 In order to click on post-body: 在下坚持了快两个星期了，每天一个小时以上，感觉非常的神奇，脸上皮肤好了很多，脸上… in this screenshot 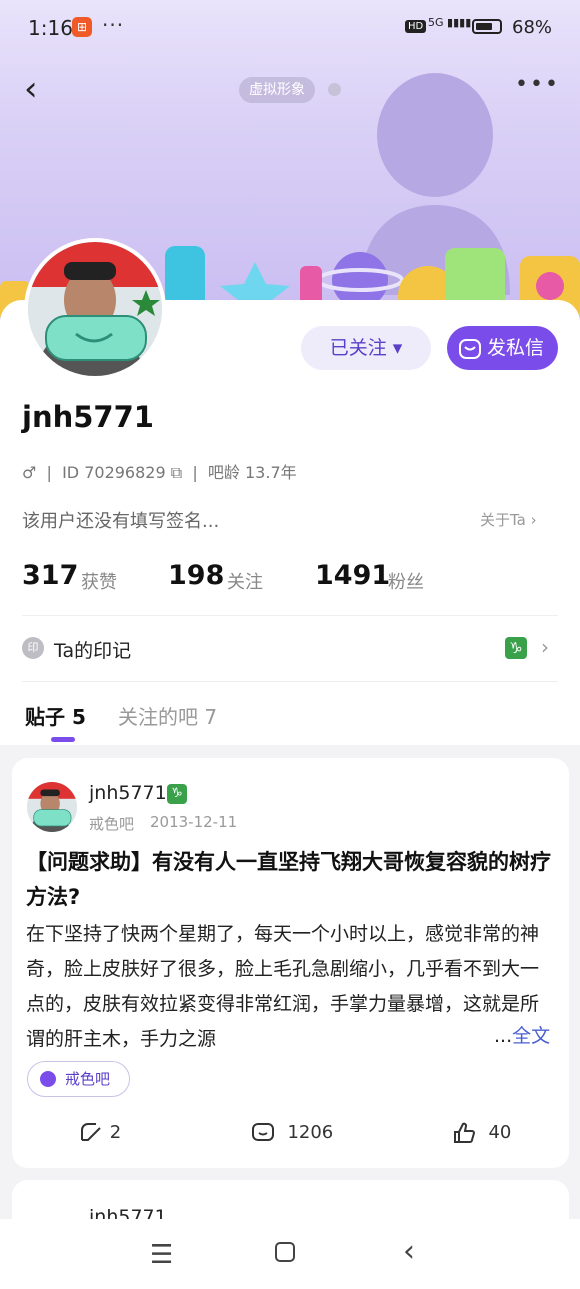, I will do `click(291, 987)`.